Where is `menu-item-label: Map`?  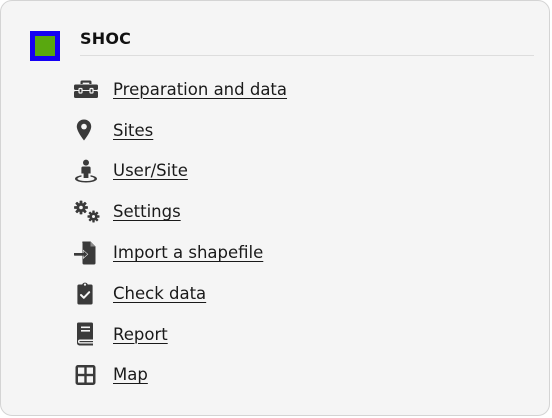 menu-item-label: Map is located at coordinates (130, 374).